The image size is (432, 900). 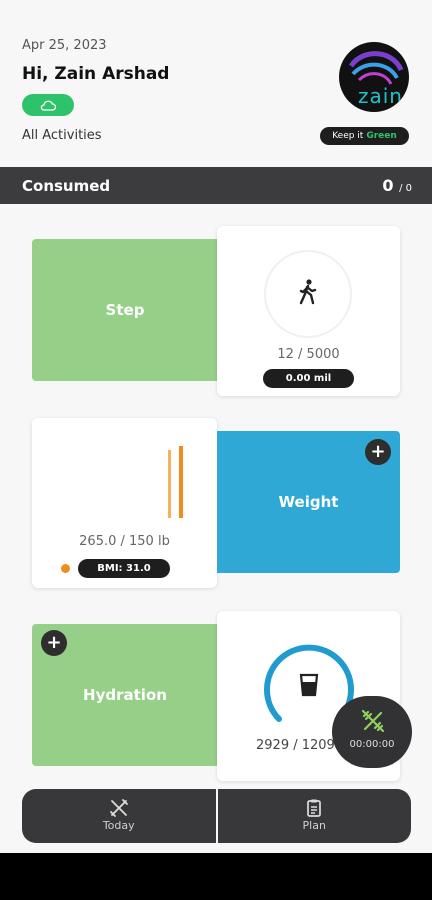 What do you see at coordinates (65, 568) in the screenshot?
I see `bmi-indicator-dot` at bounding box center [65, 568].